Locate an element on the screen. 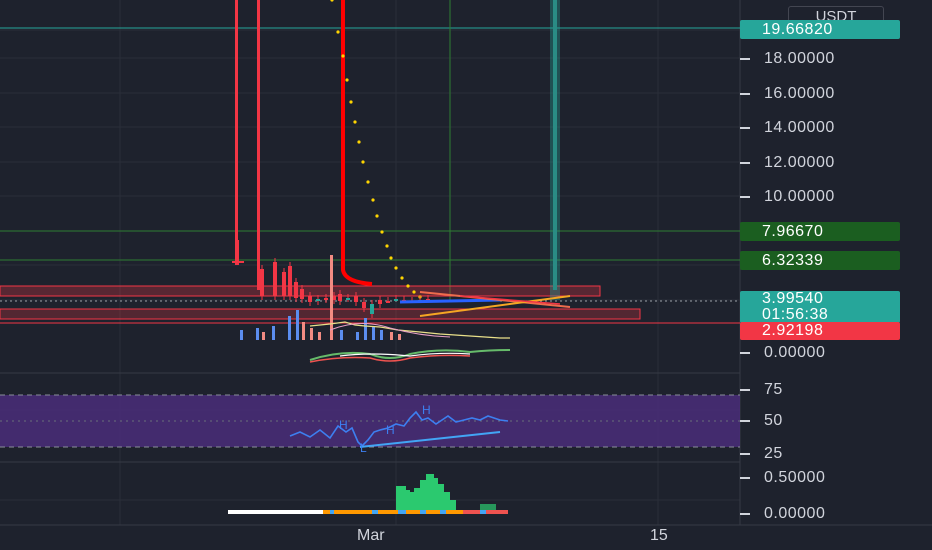  rsi-pattern-label: L is located at coordinates (363, 448).